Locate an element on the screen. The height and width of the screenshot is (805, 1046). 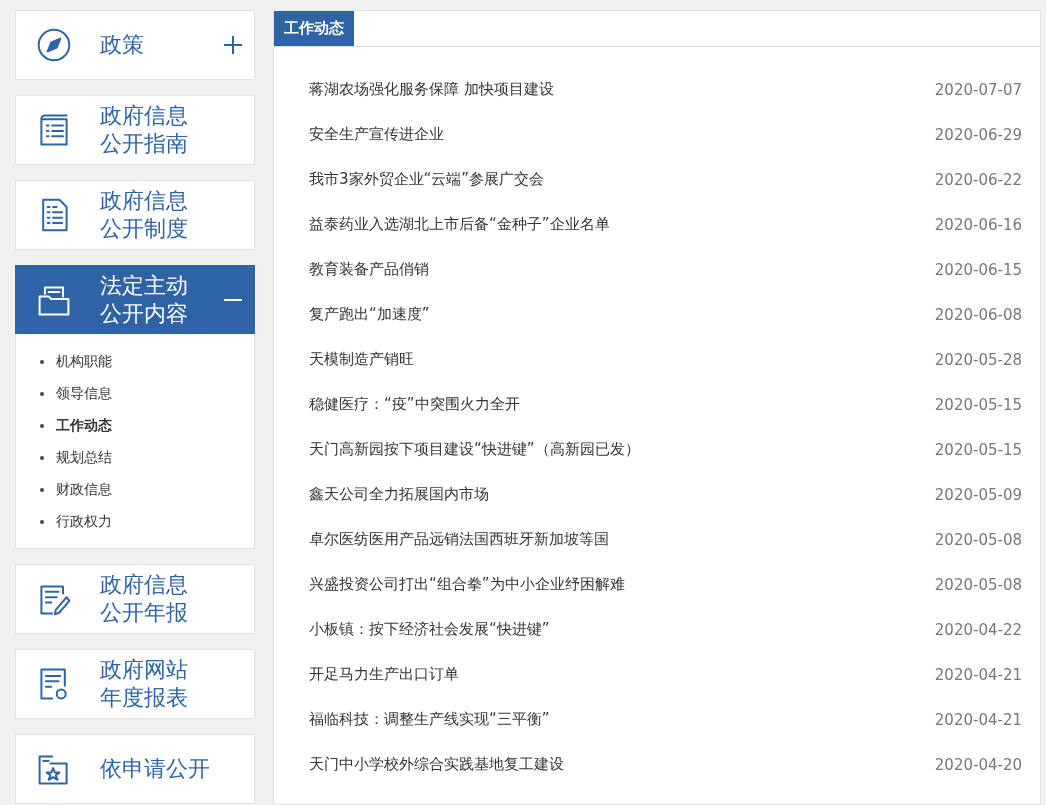
news-link: 兴盛投资公司打出“组合拳”为中小企业纾困解难 is located at coordinates (467, 584).